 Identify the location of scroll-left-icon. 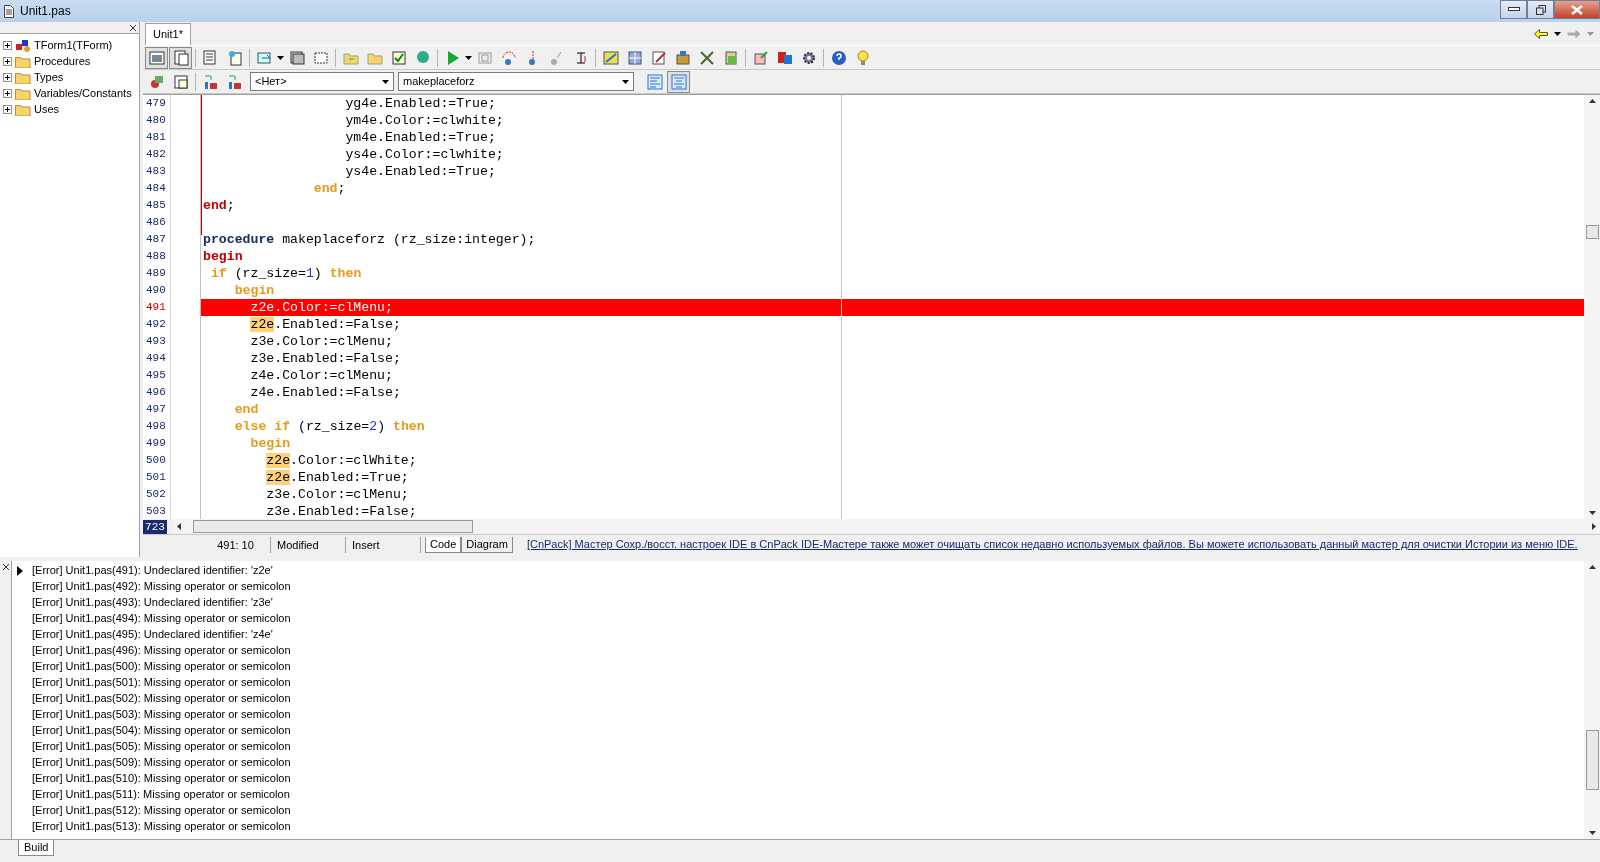
(179, 526).